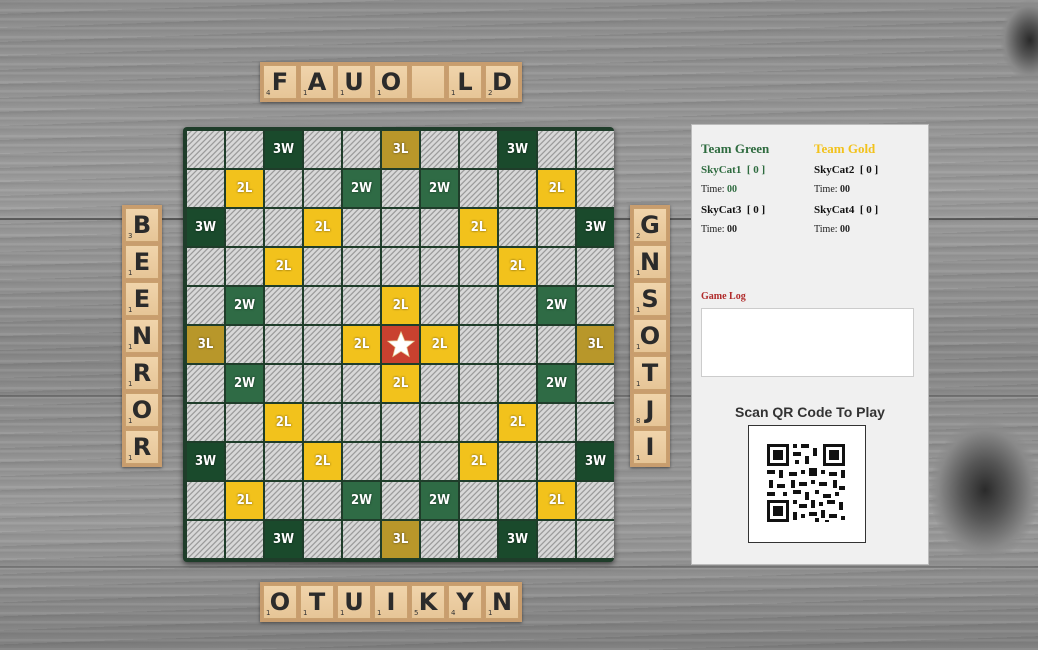 Image resolution: width=1038 pixels, height=650 pixels. I want to click on letter-tile: S1, so click(650, 299).